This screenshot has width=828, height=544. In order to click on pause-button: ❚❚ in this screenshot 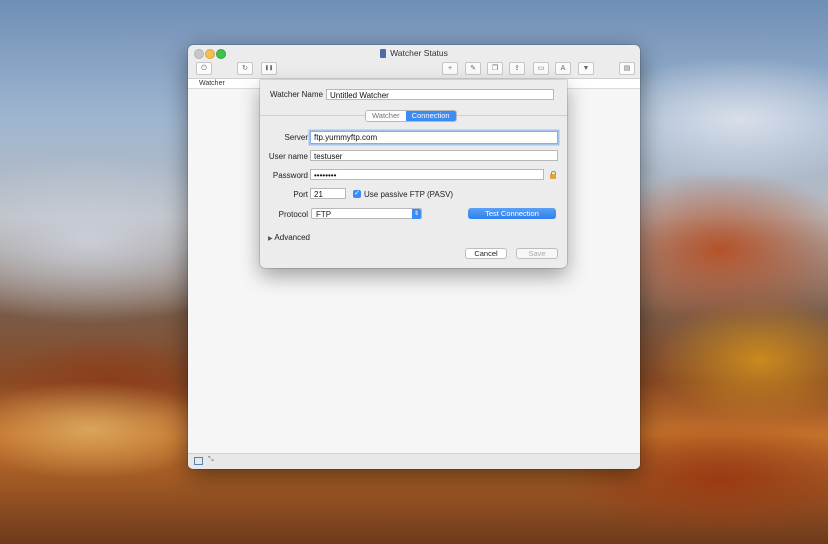, I will do `click(269, 68)`.